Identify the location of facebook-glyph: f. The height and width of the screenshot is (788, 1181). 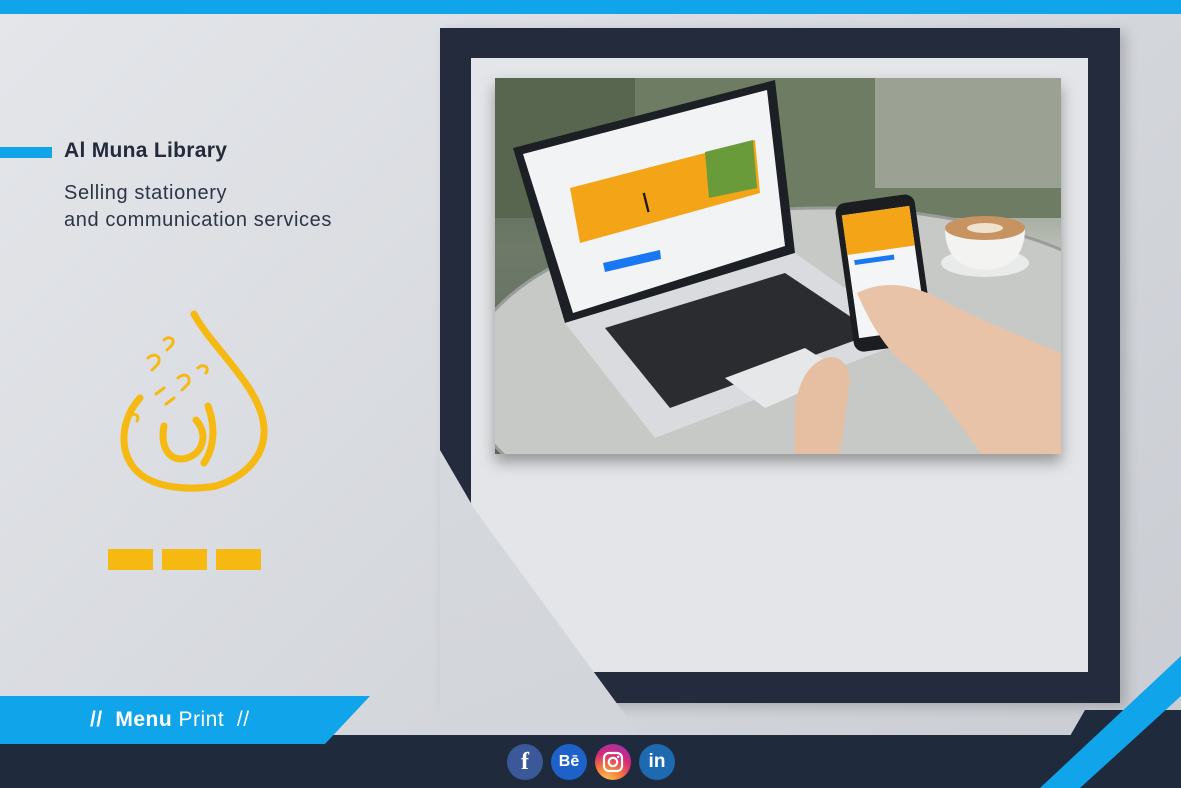
(525, 761).